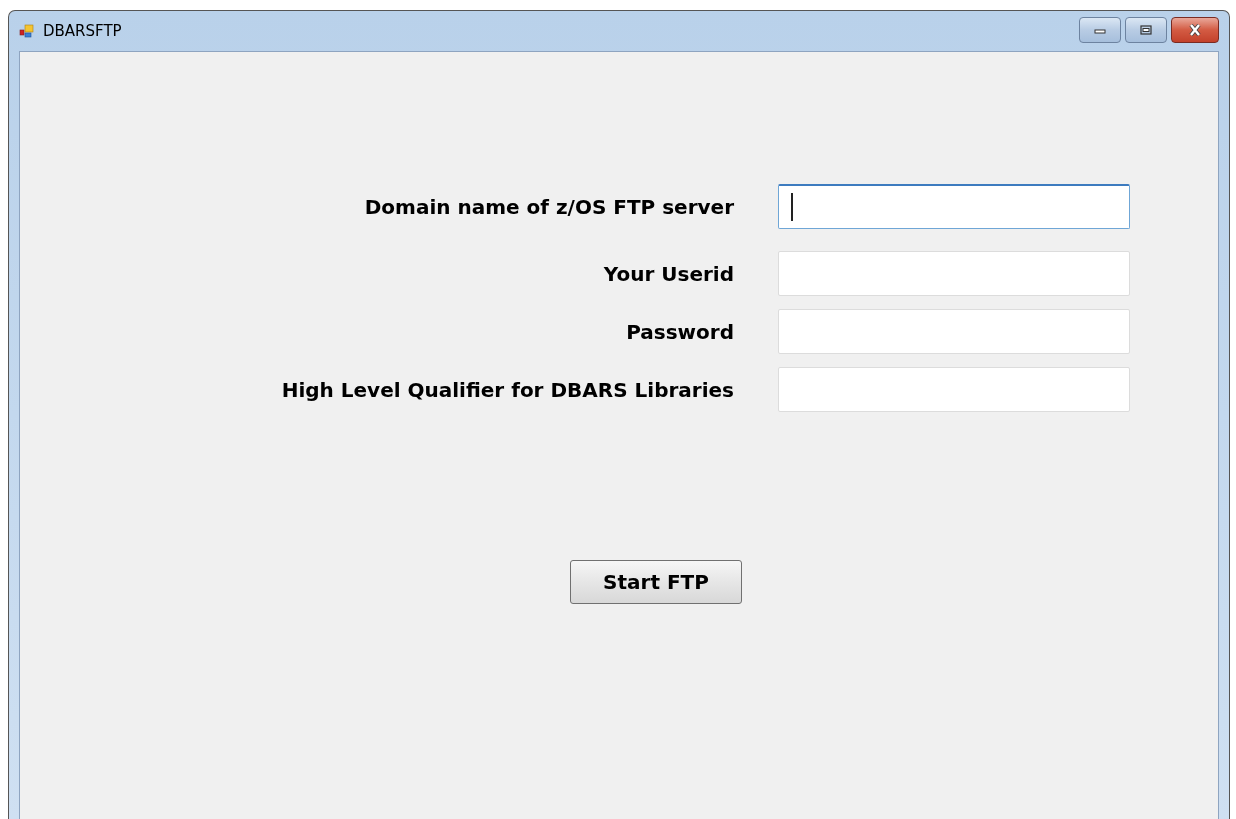 The width and height of the screenshot is (1236, 819). What do you see at coordinates (82, 31) in the screenshot?
I see `window-title: DBARSFTP` at bounding box center [82, 31].